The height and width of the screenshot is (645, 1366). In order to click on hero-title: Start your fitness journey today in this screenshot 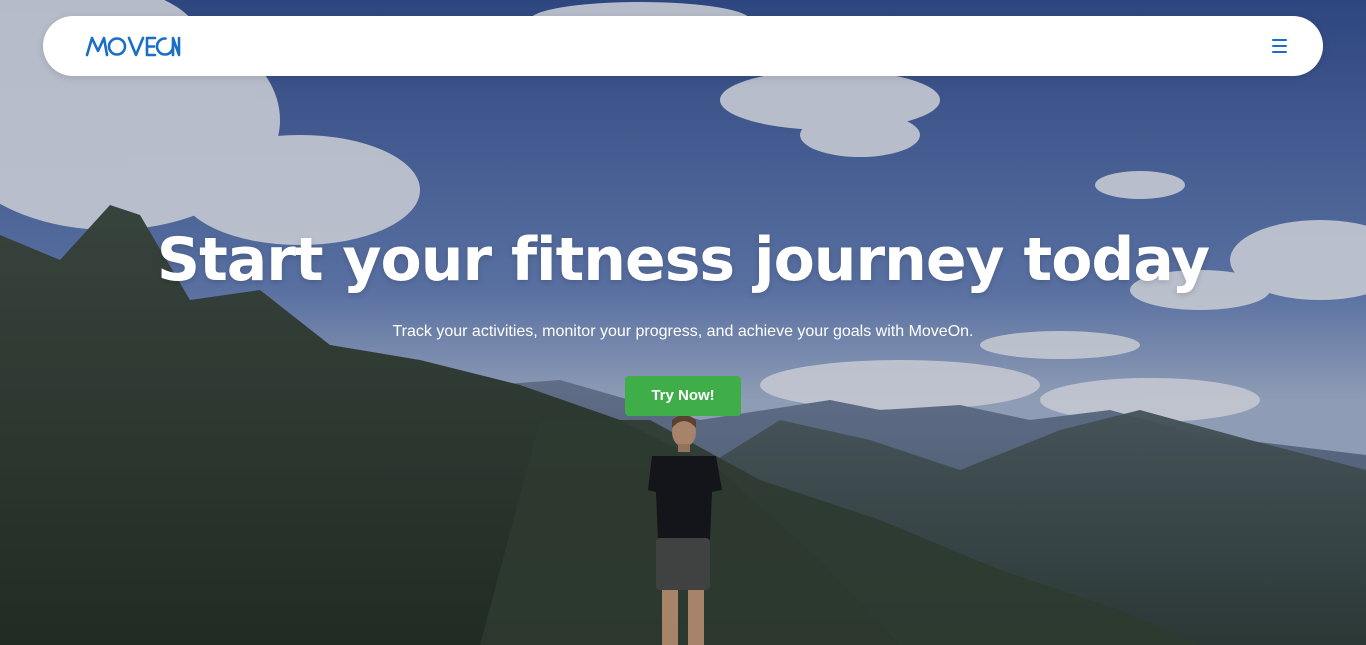, I will do `click(683, 260)`.